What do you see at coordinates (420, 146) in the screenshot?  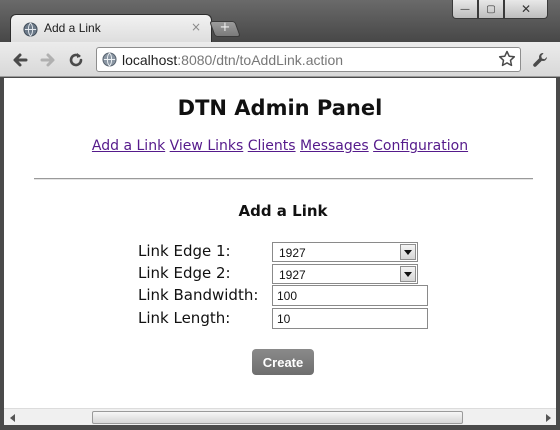 I see `nav-link-configuration: Configuration` at bounding box center [420, 146].